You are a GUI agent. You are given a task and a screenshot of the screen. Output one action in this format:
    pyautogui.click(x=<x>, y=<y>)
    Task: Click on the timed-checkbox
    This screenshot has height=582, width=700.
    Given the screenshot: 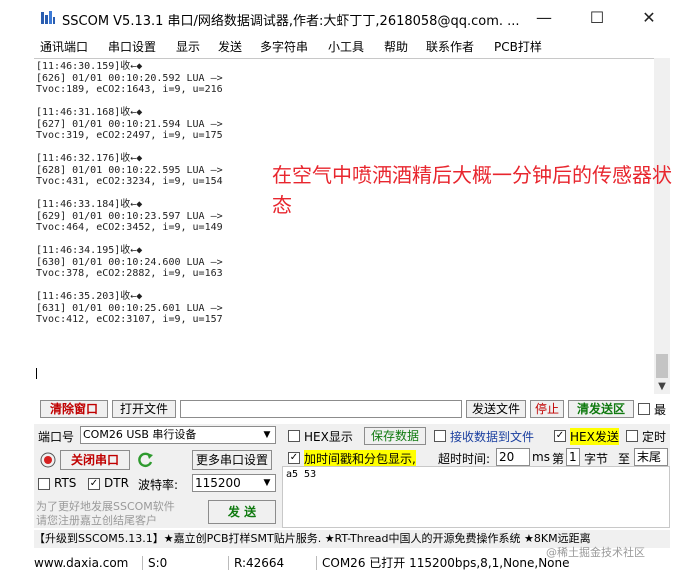 What is the action you would take?
    pyautogui.click(x=632, y=436)
    